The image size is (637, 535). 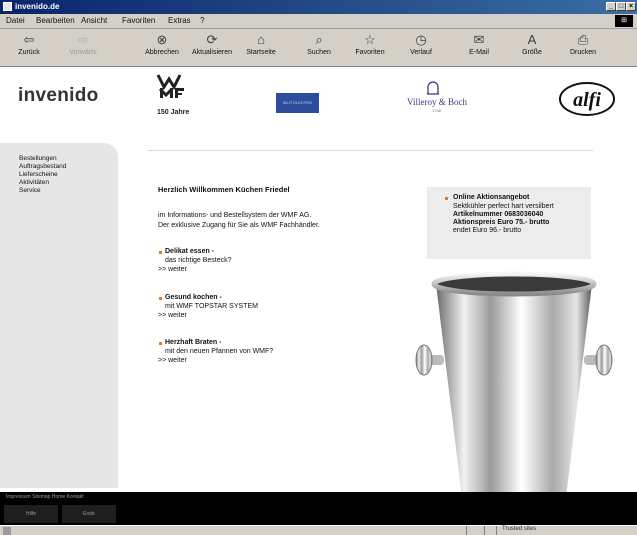 I want to click on footer-links: Impressum Sitemap Home Kontakt, so click(x=45, y=497).